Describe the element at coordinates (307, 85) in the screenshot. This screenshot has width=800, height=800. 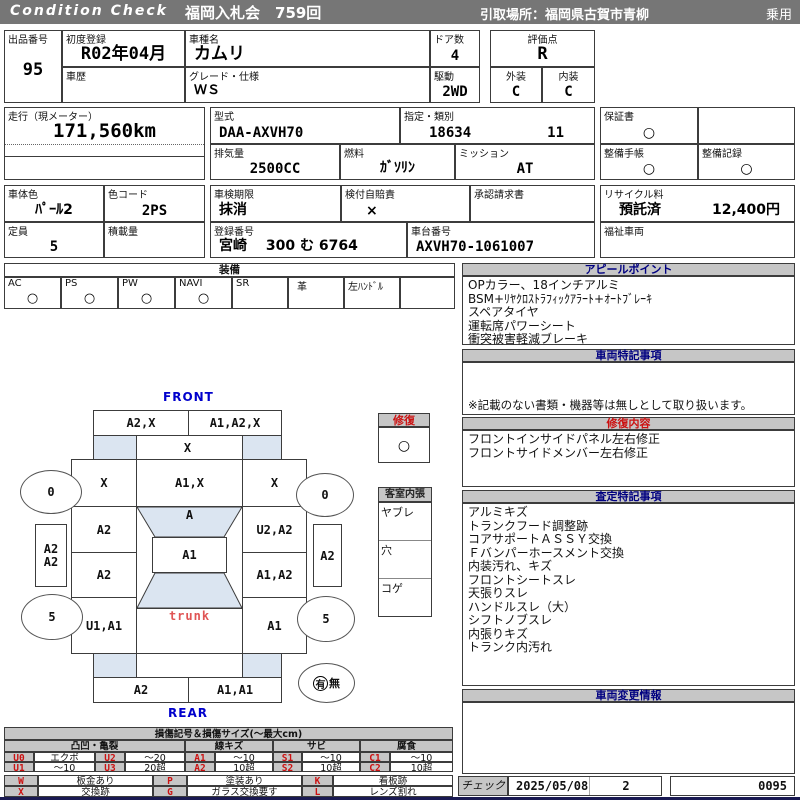
I see `grade-box: グレード・仕様 ＷＳ` at that location.